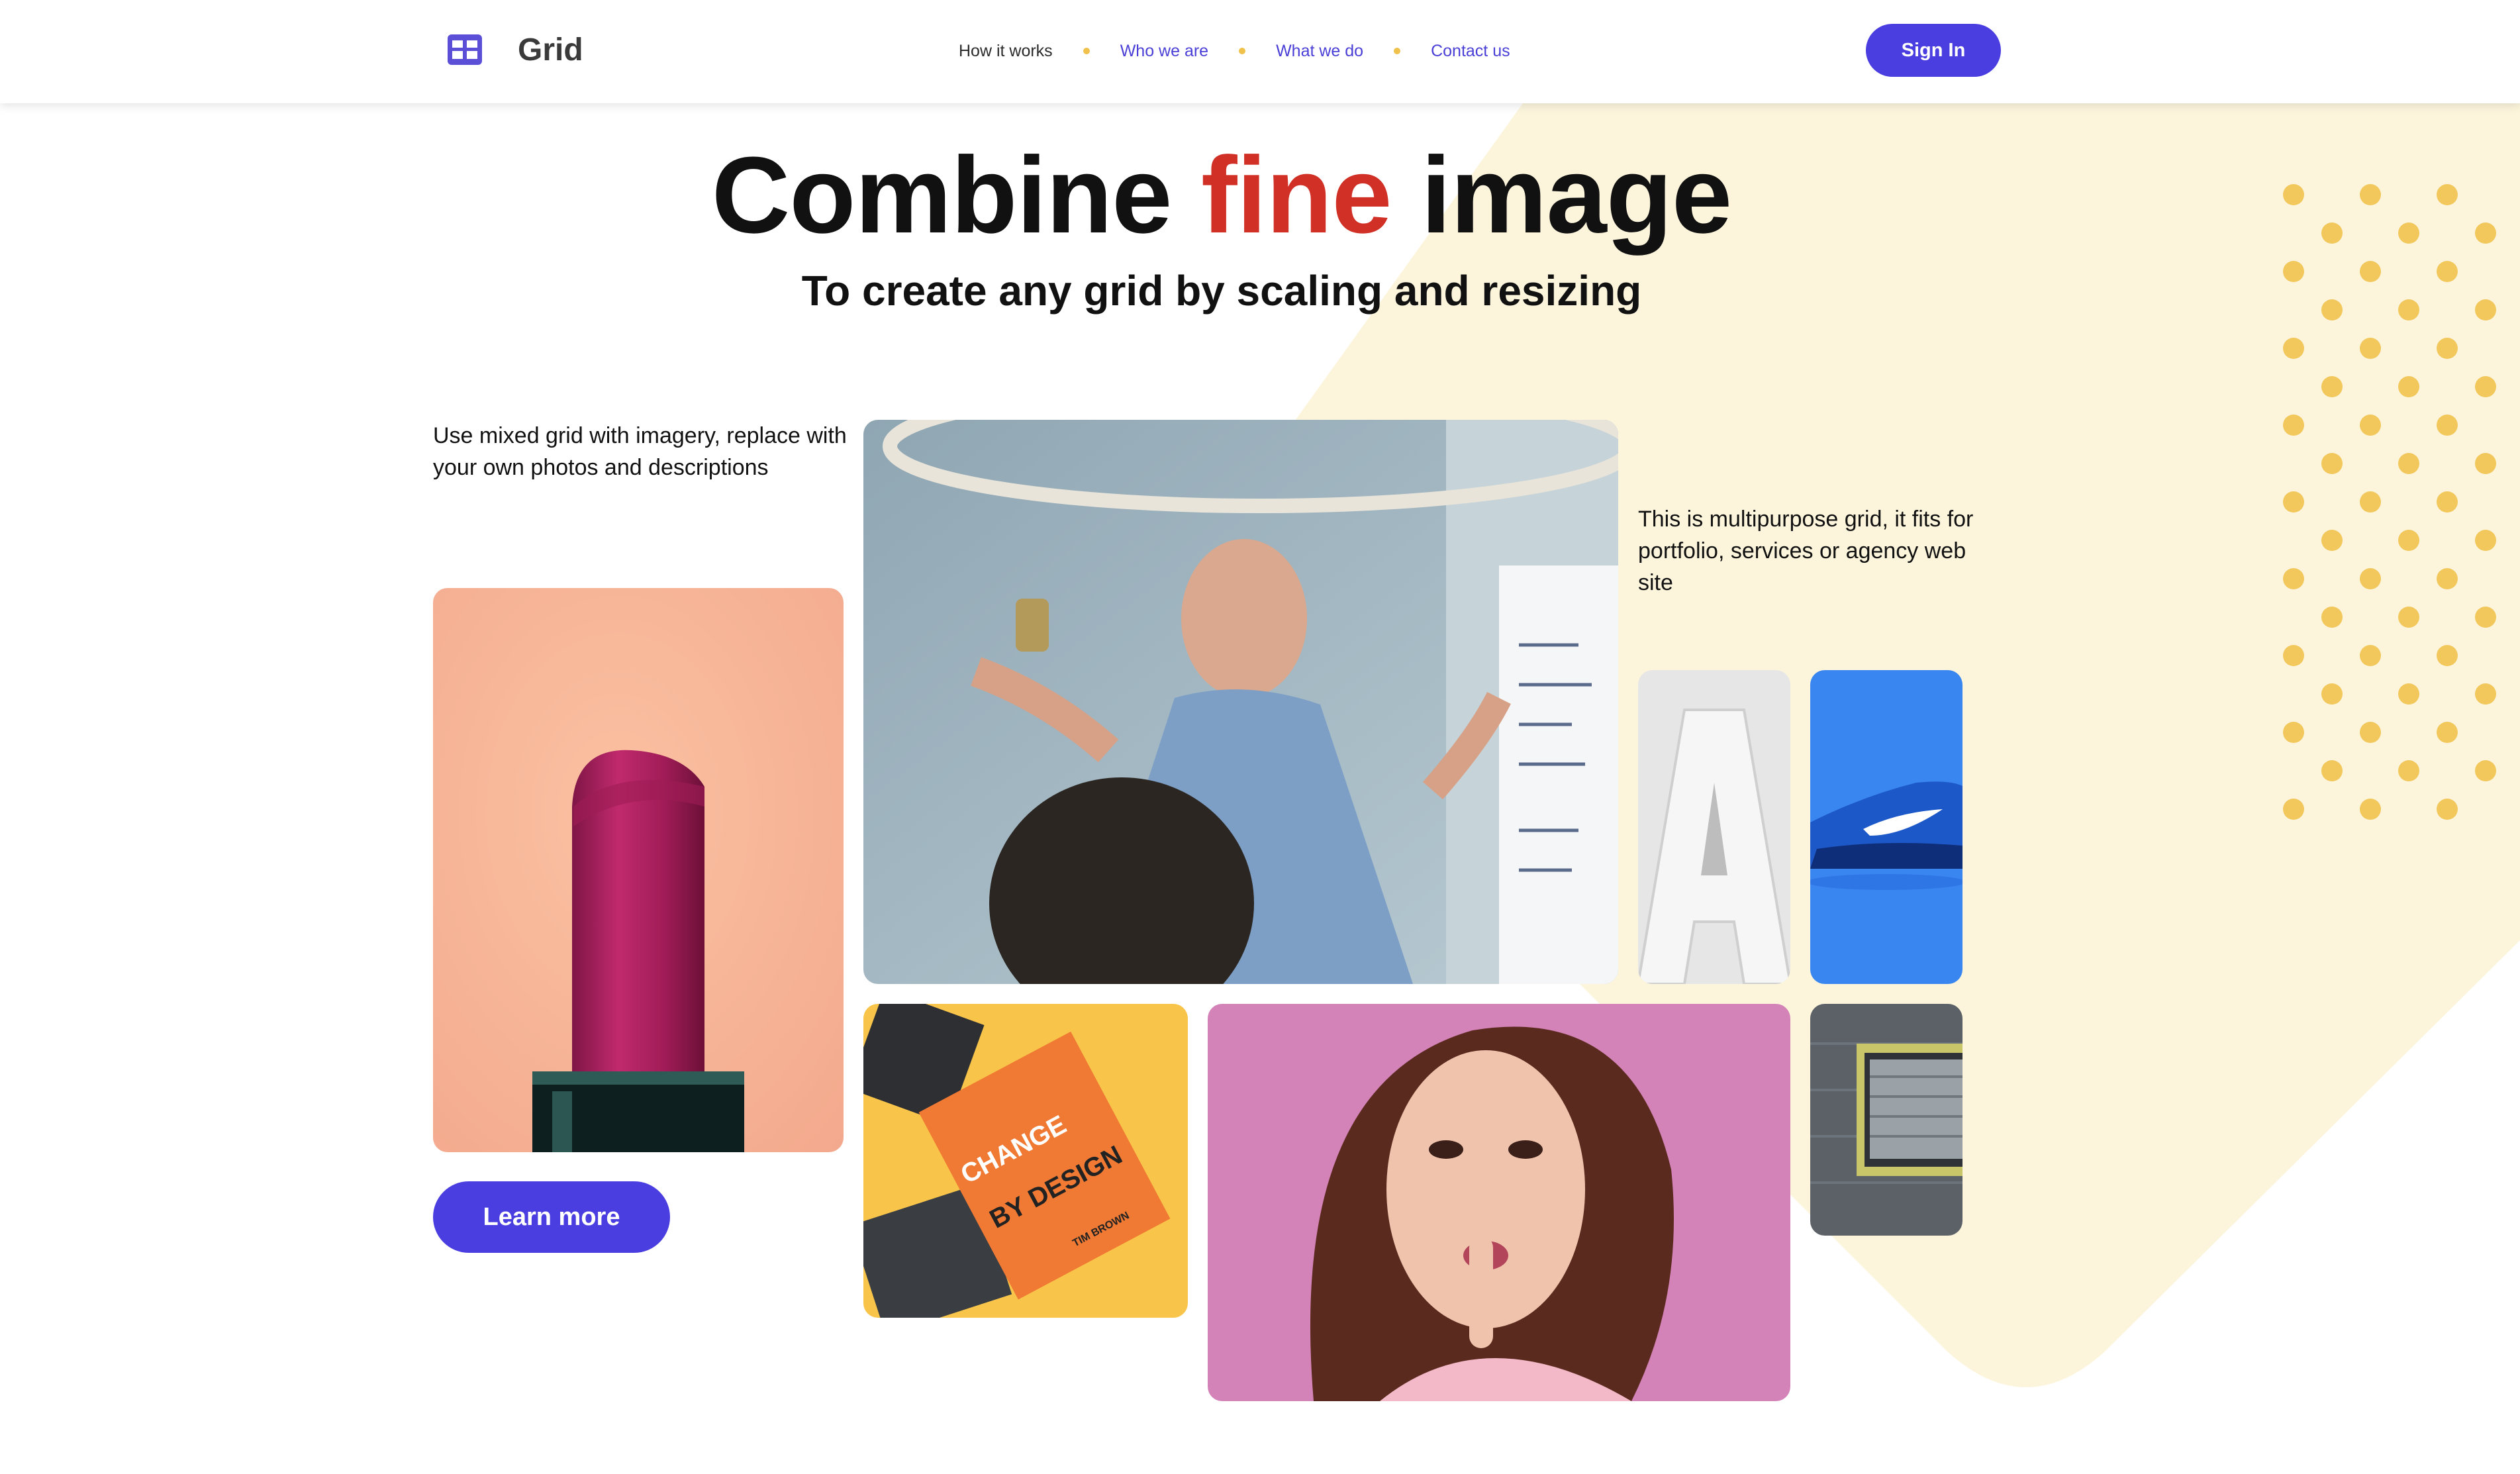  What do you see at coordinates (465, 49) in the screenshot?
I see `grid-logo-icon` at bounding box center [465, 49].